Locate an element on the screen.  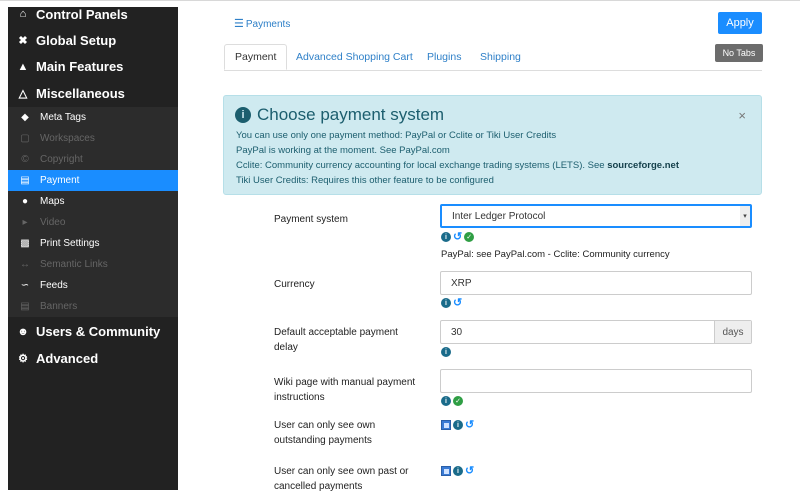
payment-system-label: Payment system is located at coordinates (311, 219).